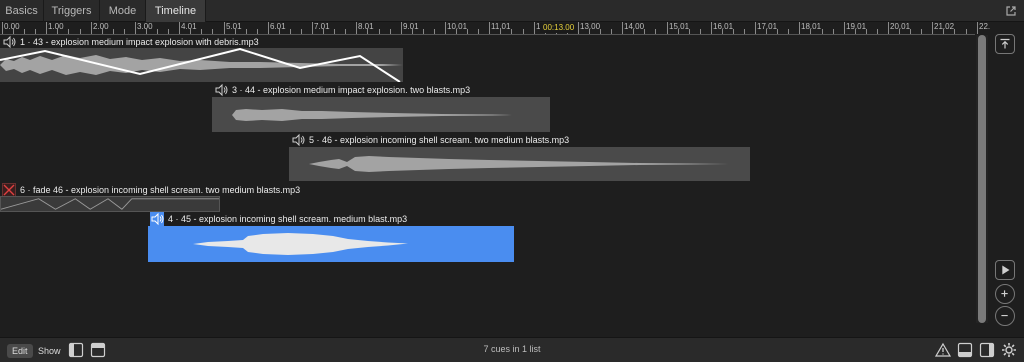  Describe the element at coordinates (411, 26) in the screenshot. I see `ruler-tick-label: 9.01` at that location.